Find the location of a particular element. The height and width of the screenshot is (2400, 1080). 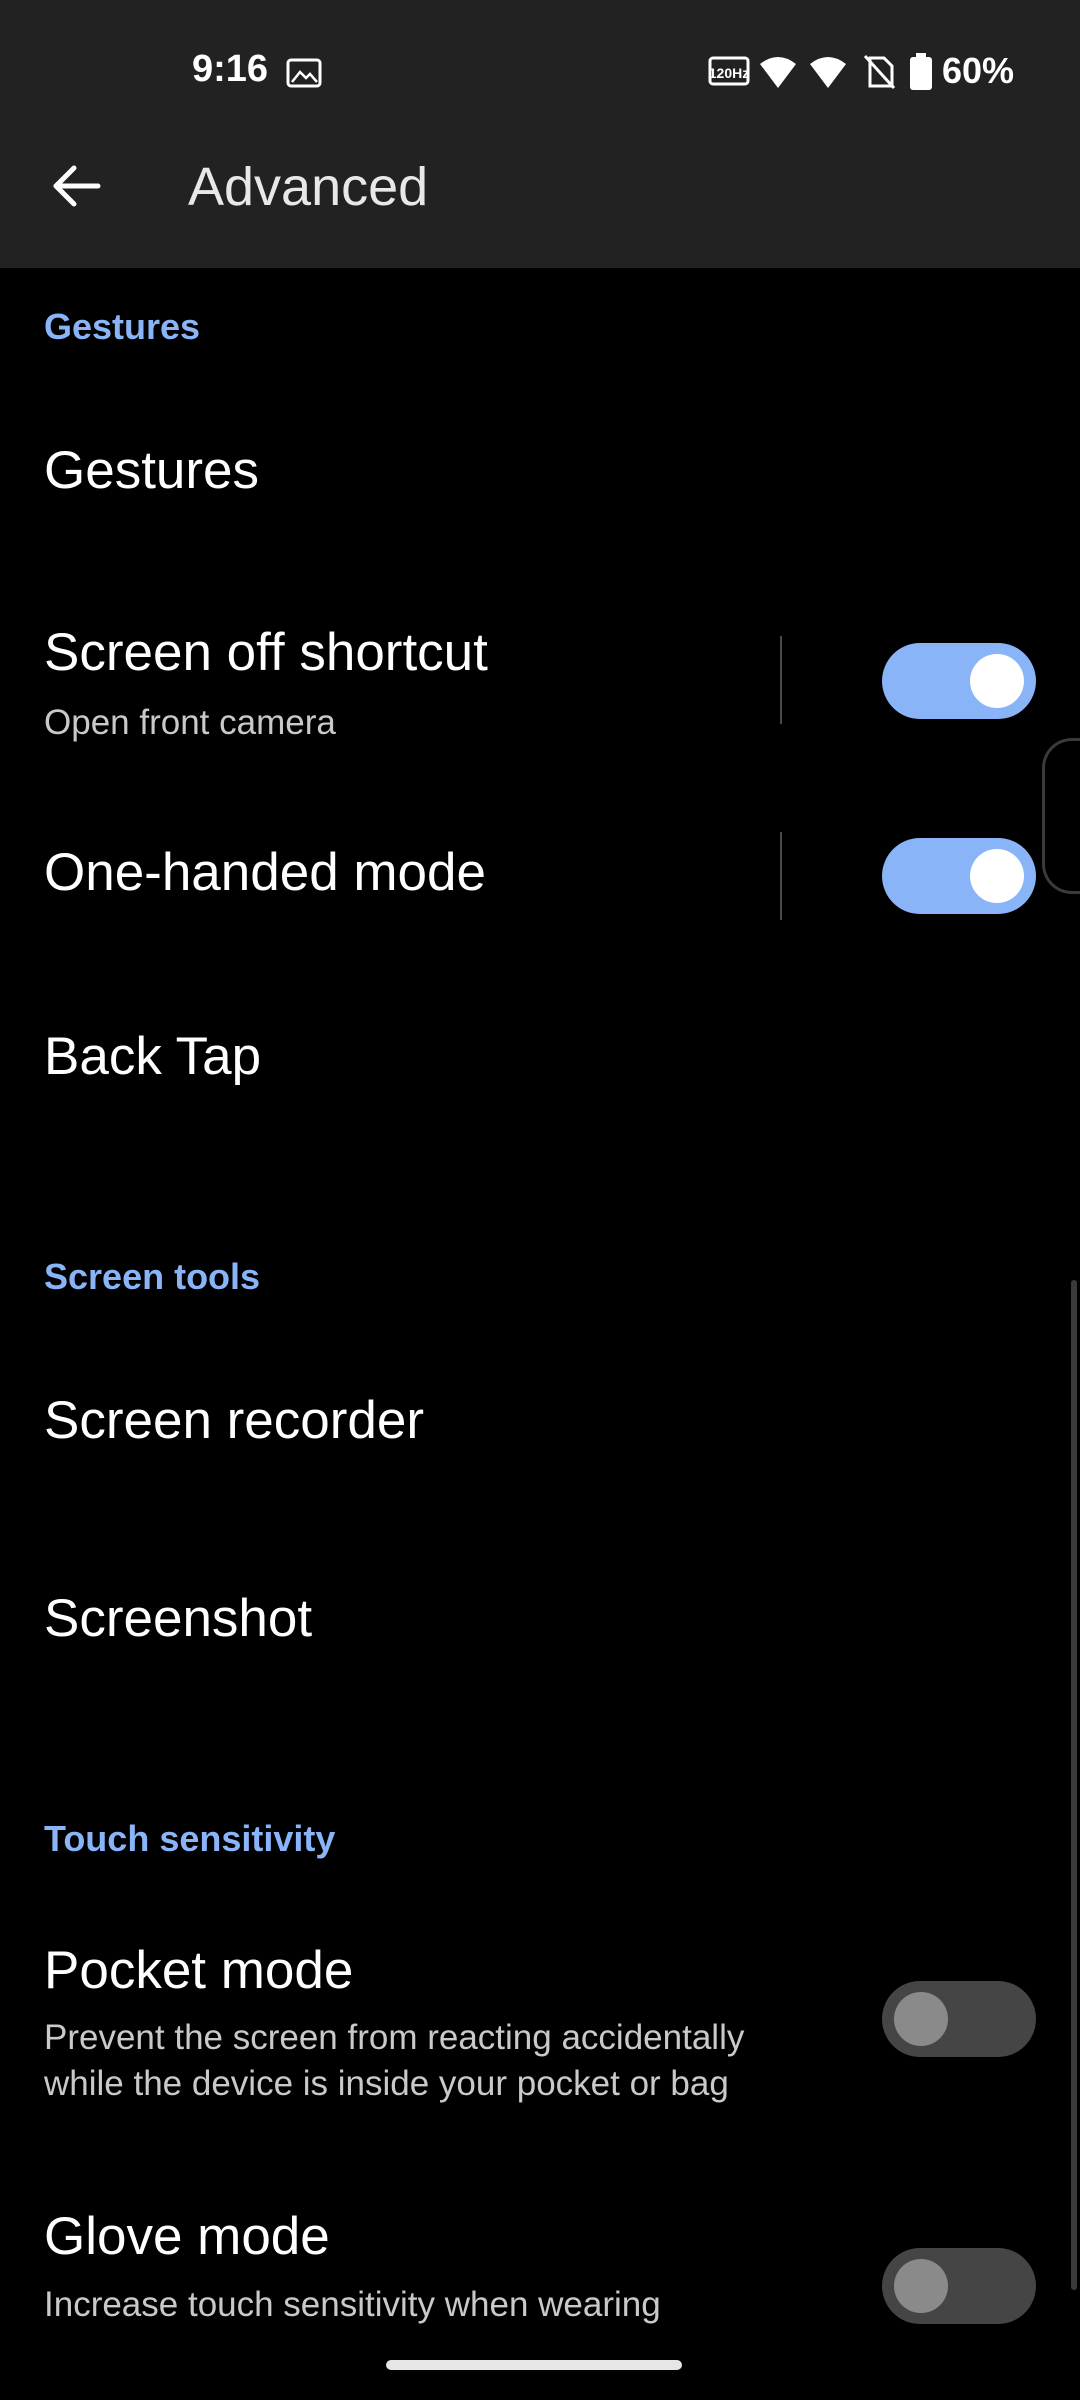

gesture-navigation-pill is located at coordinates (534, 2365).